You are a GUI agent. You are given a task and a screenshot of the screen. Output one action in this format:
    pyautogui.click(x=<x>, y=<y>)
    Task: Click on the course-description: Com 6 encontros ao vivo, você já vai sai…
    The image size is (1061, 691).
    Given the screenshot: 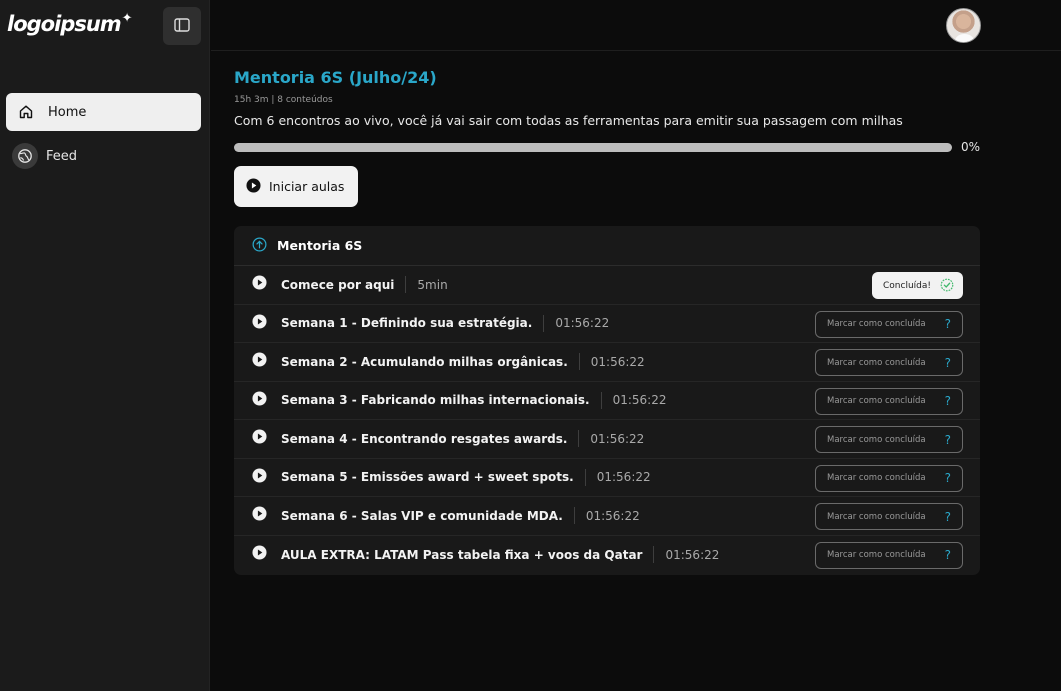 What is the action you would take?
    pyautogui.click(x=568, y=120)
    